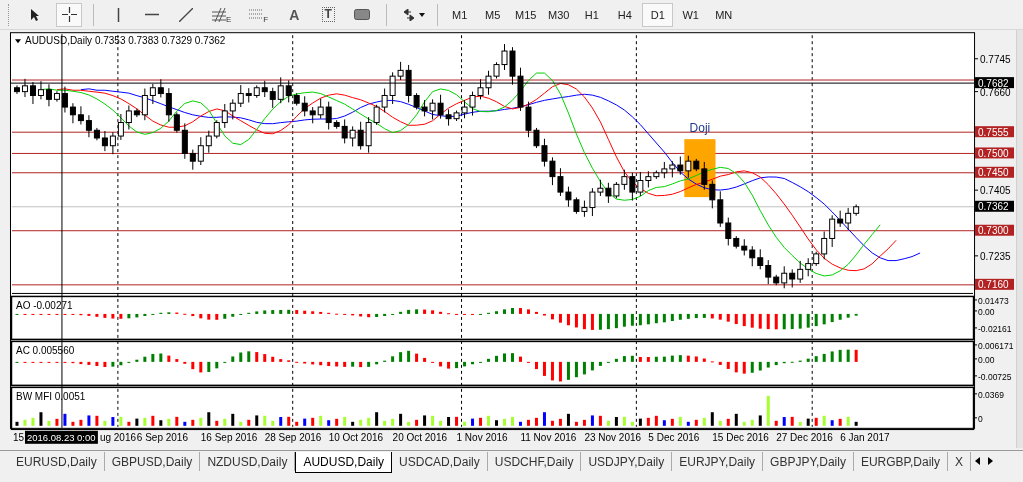 This screenshot has width=1023, height=482. I want to click on date-axis-label: 16 Sep 2016, so click(229, 437).